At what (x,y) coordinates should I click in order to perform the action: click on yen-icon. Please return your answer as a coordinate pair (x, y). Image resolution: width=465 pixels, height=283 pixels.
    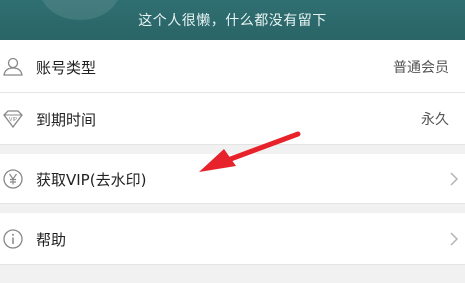
    Looking at the image, I should click on (13, 179).